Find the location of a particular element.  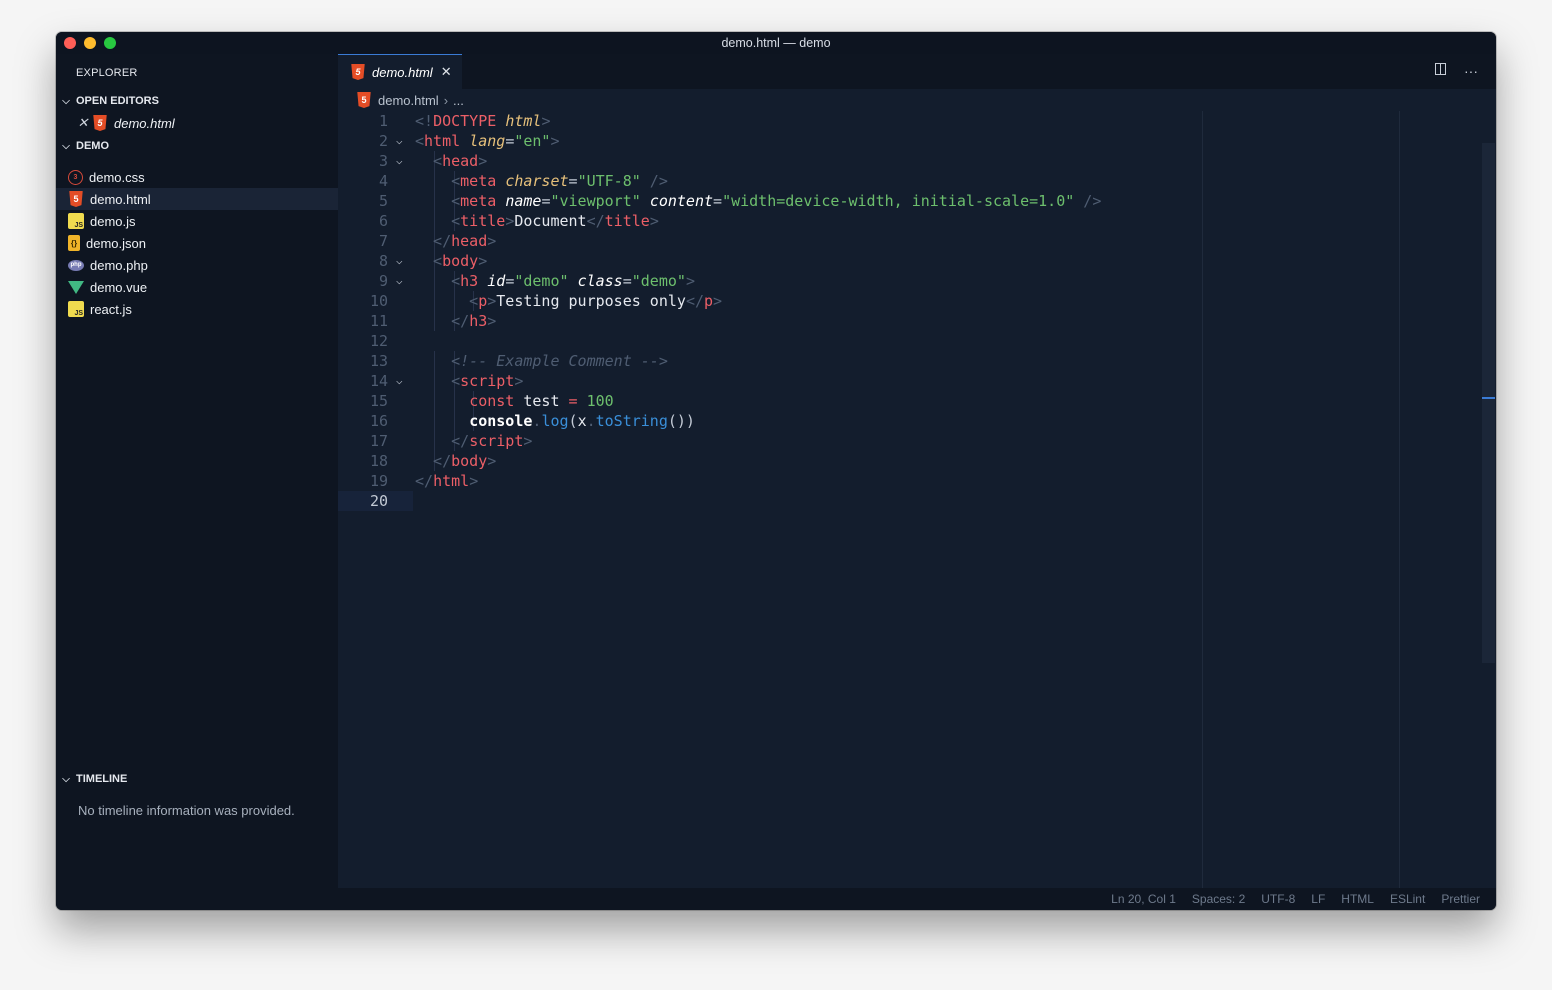

status-eslint: ESLint is located at coordinates (1407, 899).